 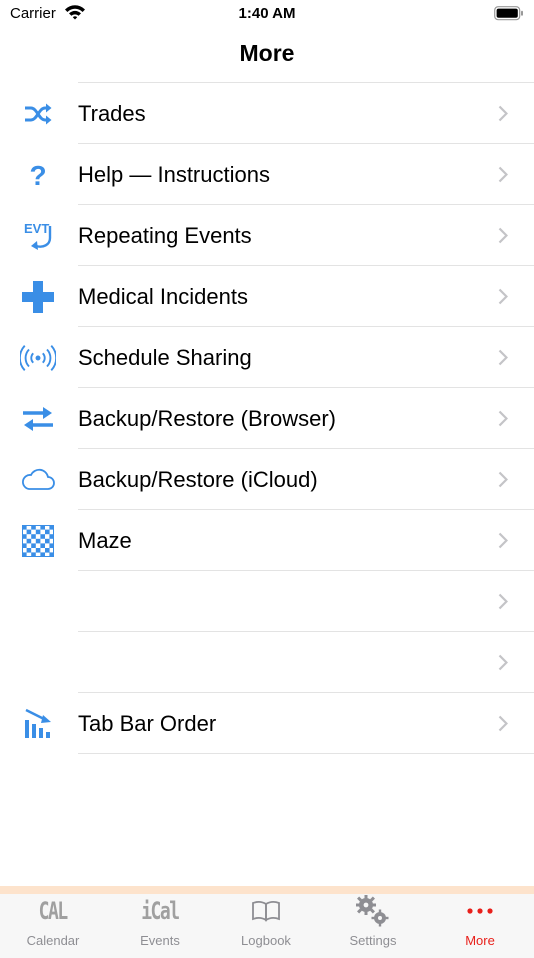 I want to click on tab-label: Settings, so click(x=373, y=940).